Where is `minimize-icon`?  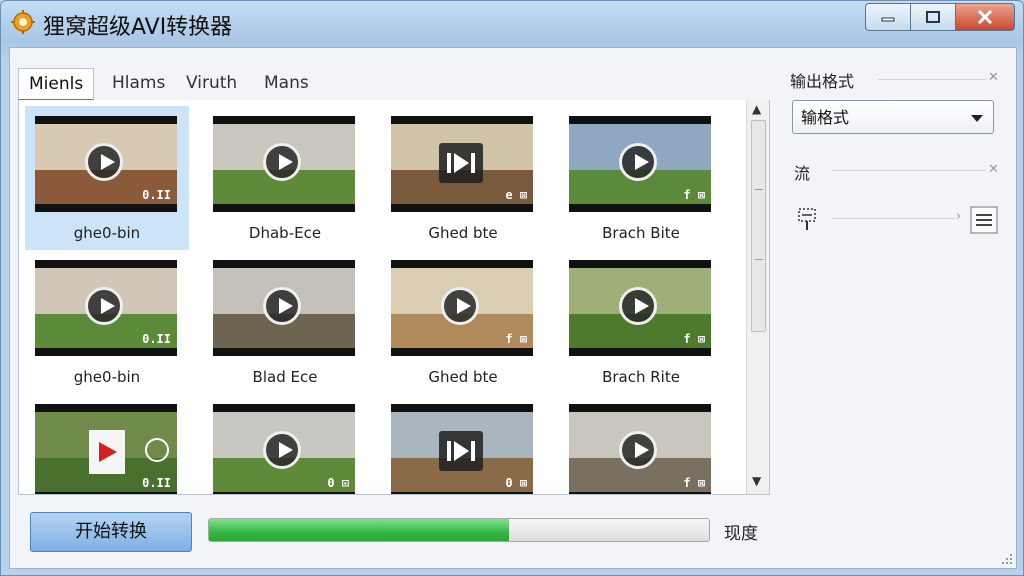
minimize-icon is located at coordinates (888, 19).